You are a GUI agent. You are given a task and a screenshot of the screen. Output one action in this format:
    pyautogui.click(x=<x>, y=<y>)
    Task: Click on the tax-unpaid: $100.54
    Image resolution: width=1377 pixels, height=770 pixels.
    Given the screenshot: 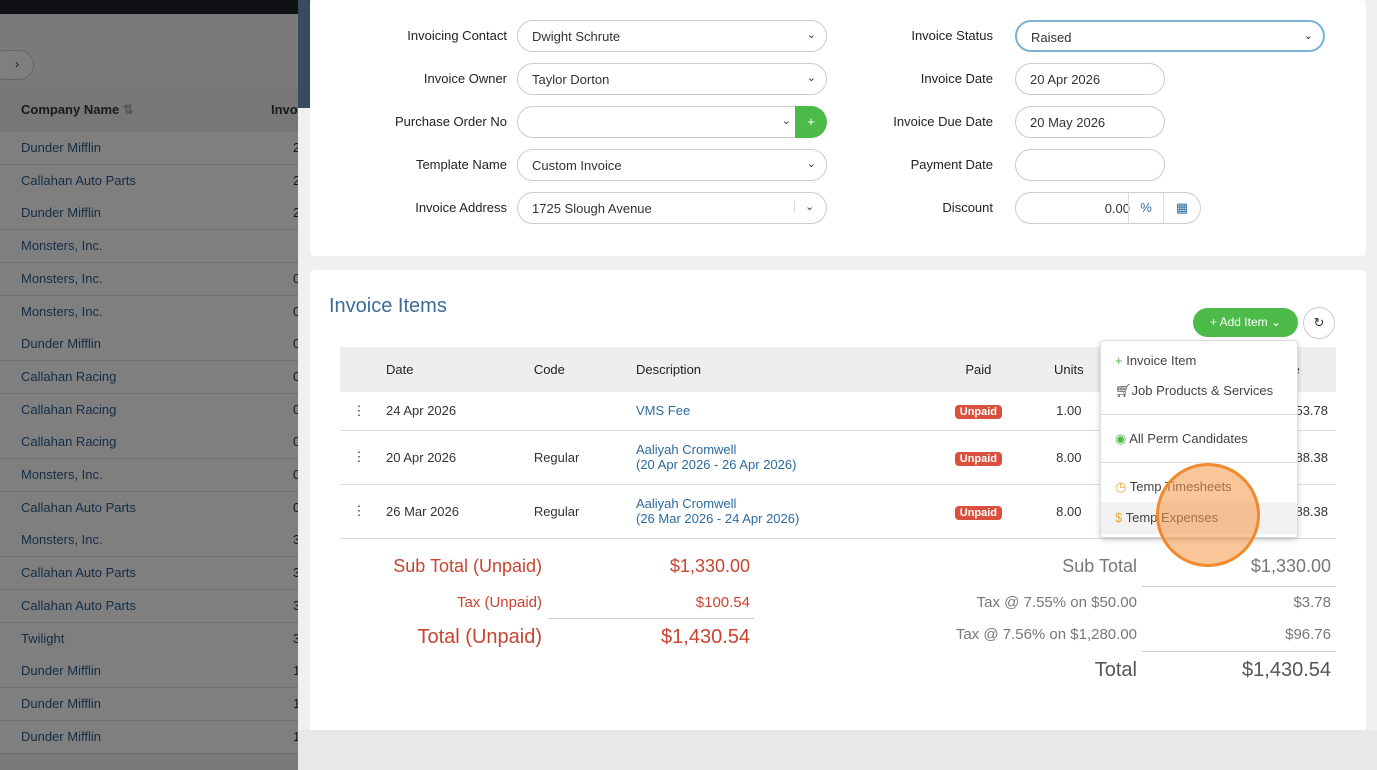 What is the action you would take?
    pyautogui.click(x=722, y=602)
    